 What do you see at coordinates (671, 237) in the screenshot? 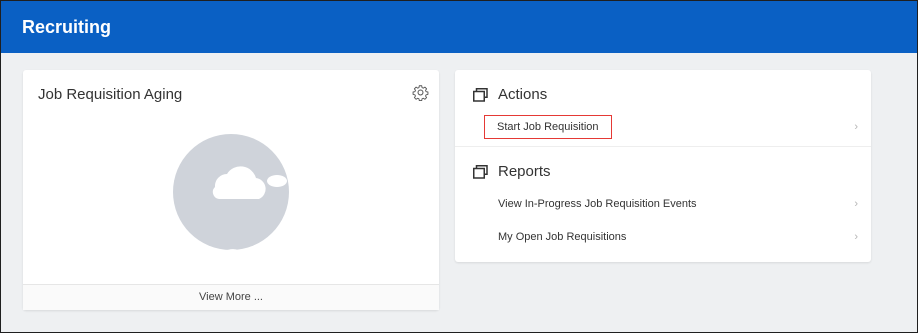
I see `my-open-job-requisitions-item: My Open Job Requisitions ›` at bounding box center [671, 237].